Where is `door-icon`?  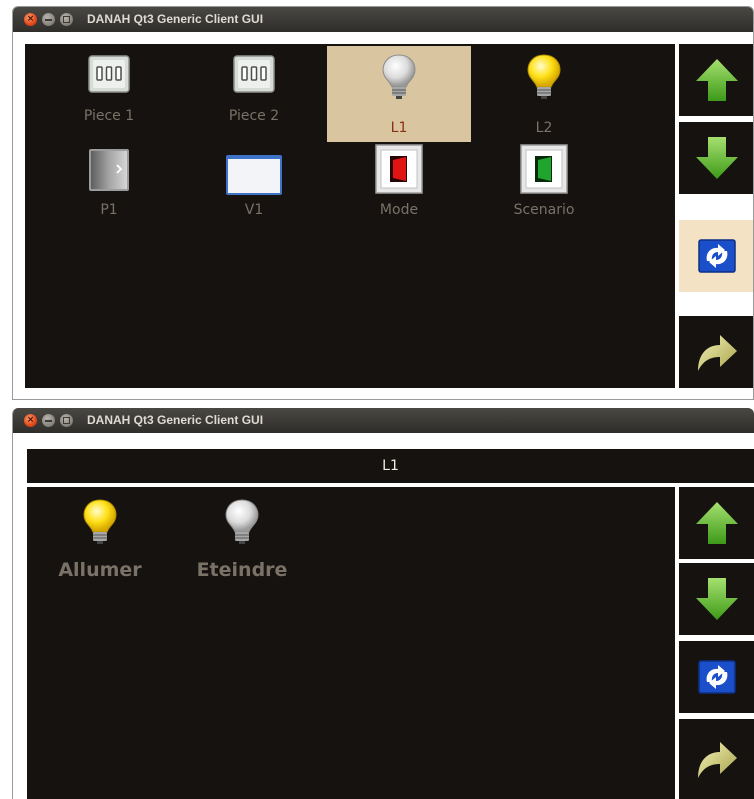
door-icon is located at coordinates (109, 172).